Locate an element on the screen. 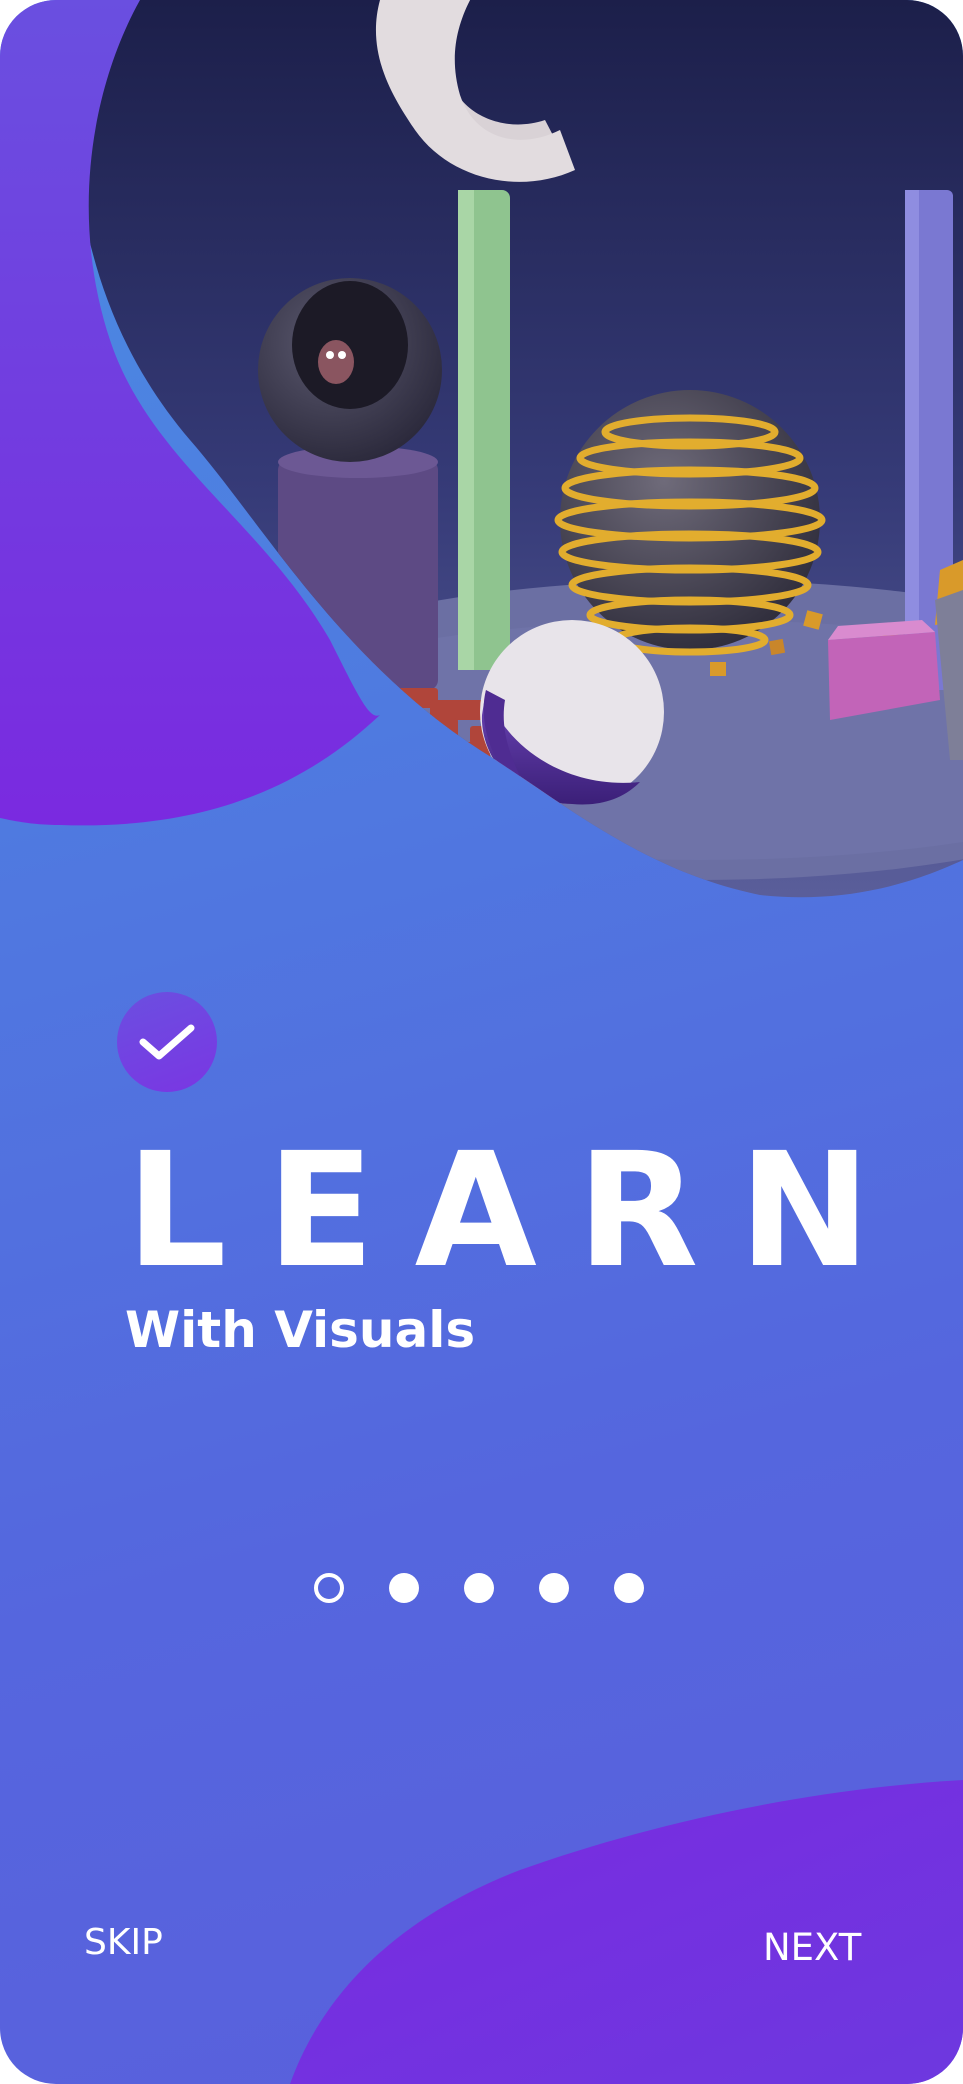 This screenshot has height=2084, width=963. checkmark-badge is located at coordinates (167, 1042).